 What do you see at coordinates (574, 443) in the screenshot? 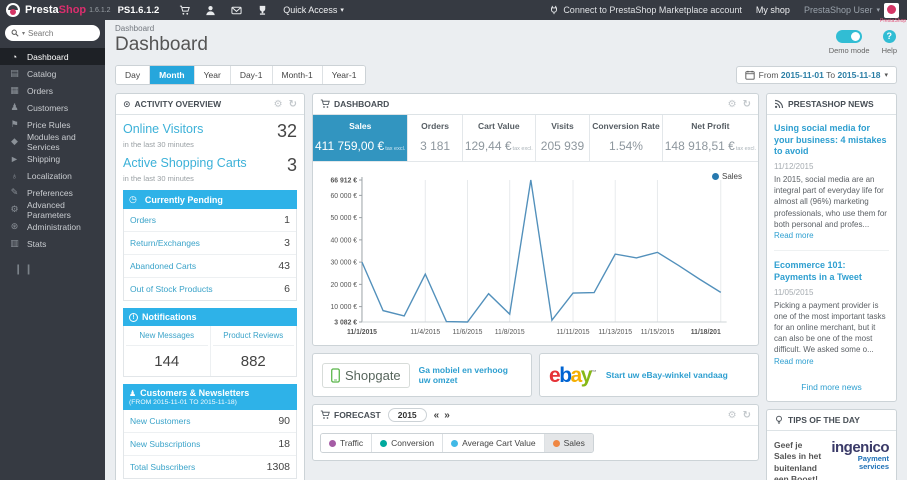
I see `metric-label: Sales` at bounding box center [574, 443].